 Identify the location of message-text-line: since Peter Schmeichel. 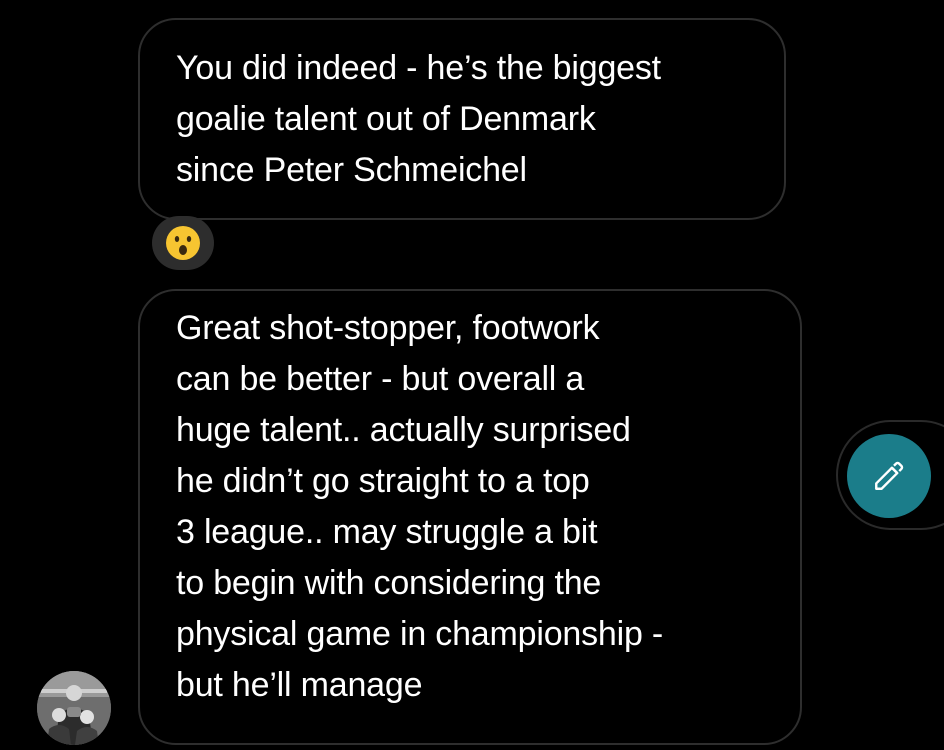
(351, 170).